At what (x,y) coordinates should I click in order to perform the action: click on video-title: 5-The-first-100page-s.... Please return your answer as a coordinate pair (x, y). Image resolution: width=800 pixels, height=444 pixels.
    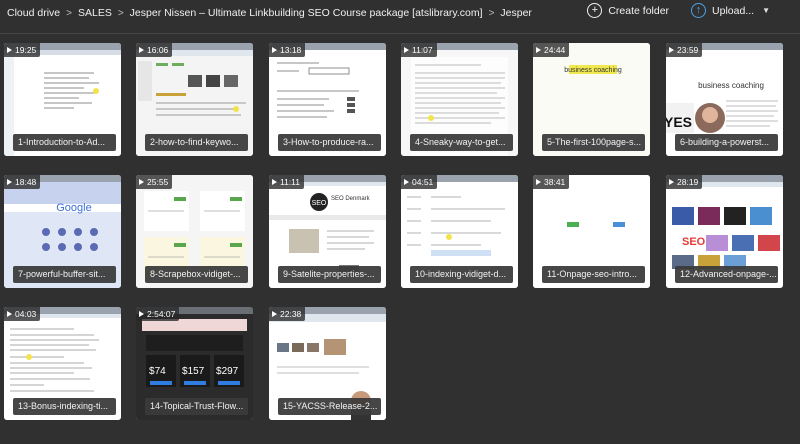
    Looking at the image, I should click on (593, 142).